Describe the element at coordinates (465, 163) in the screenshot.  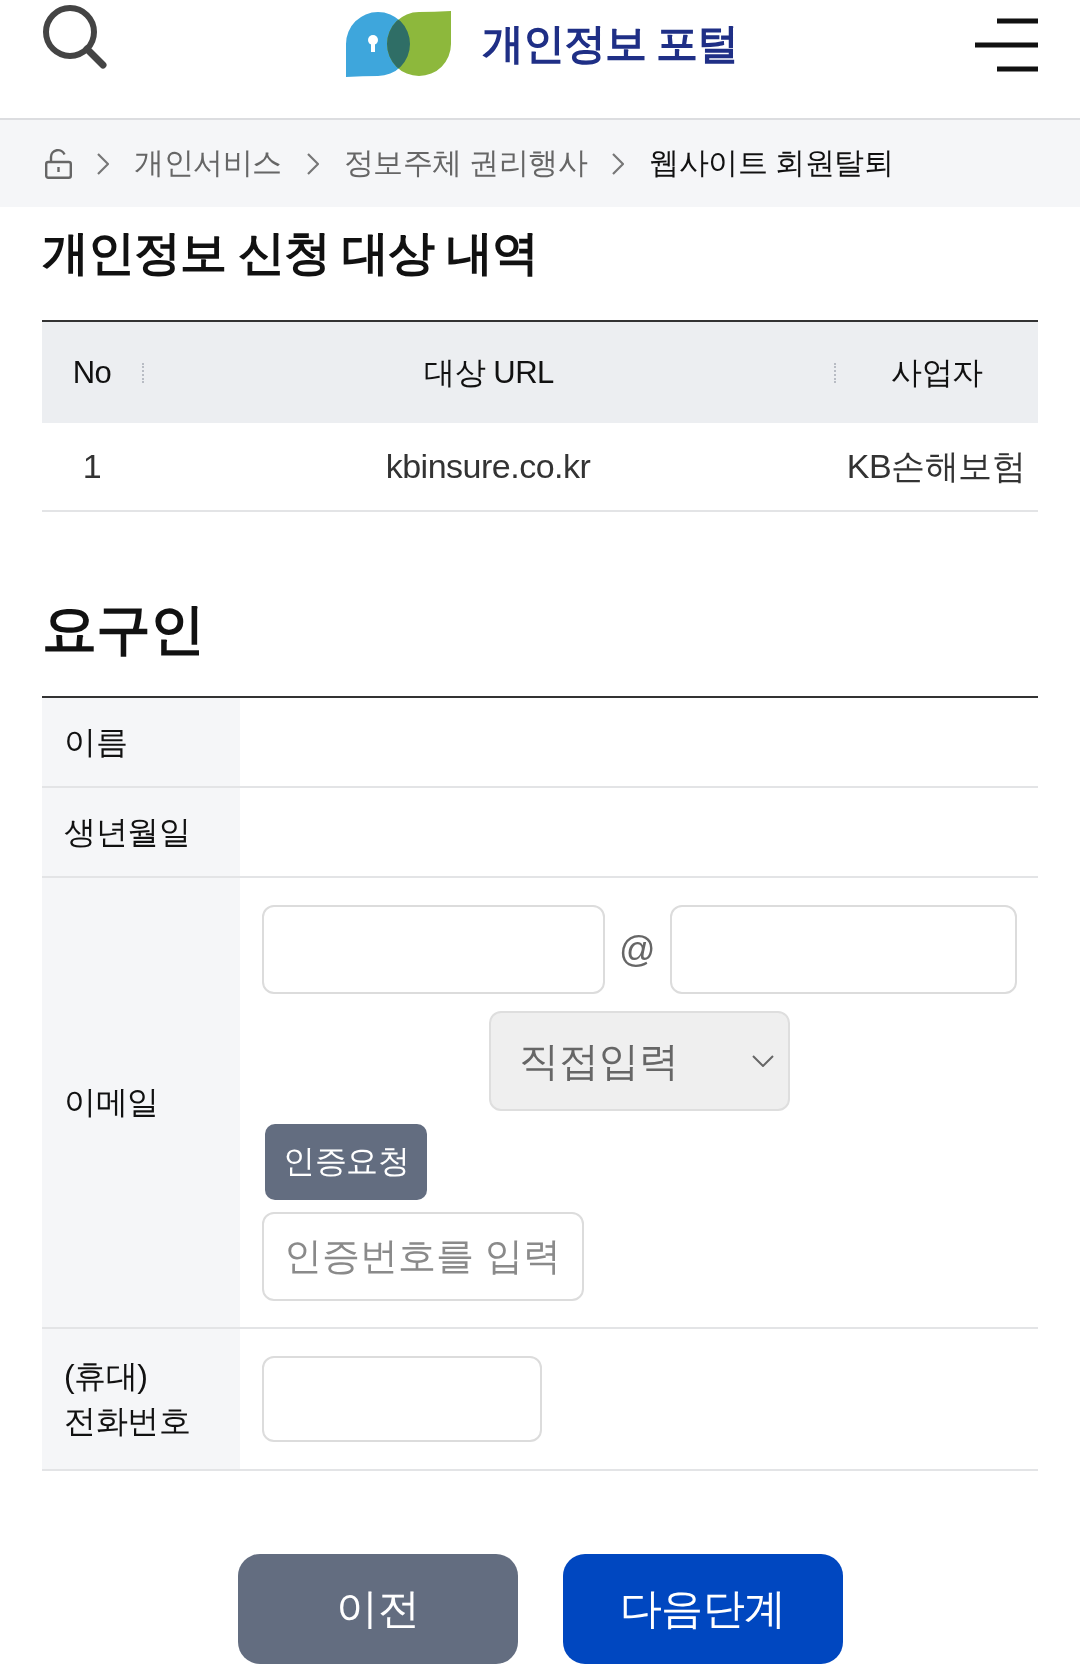
I see `breadcrumb-link: 정보주체 권리행사` at that location.